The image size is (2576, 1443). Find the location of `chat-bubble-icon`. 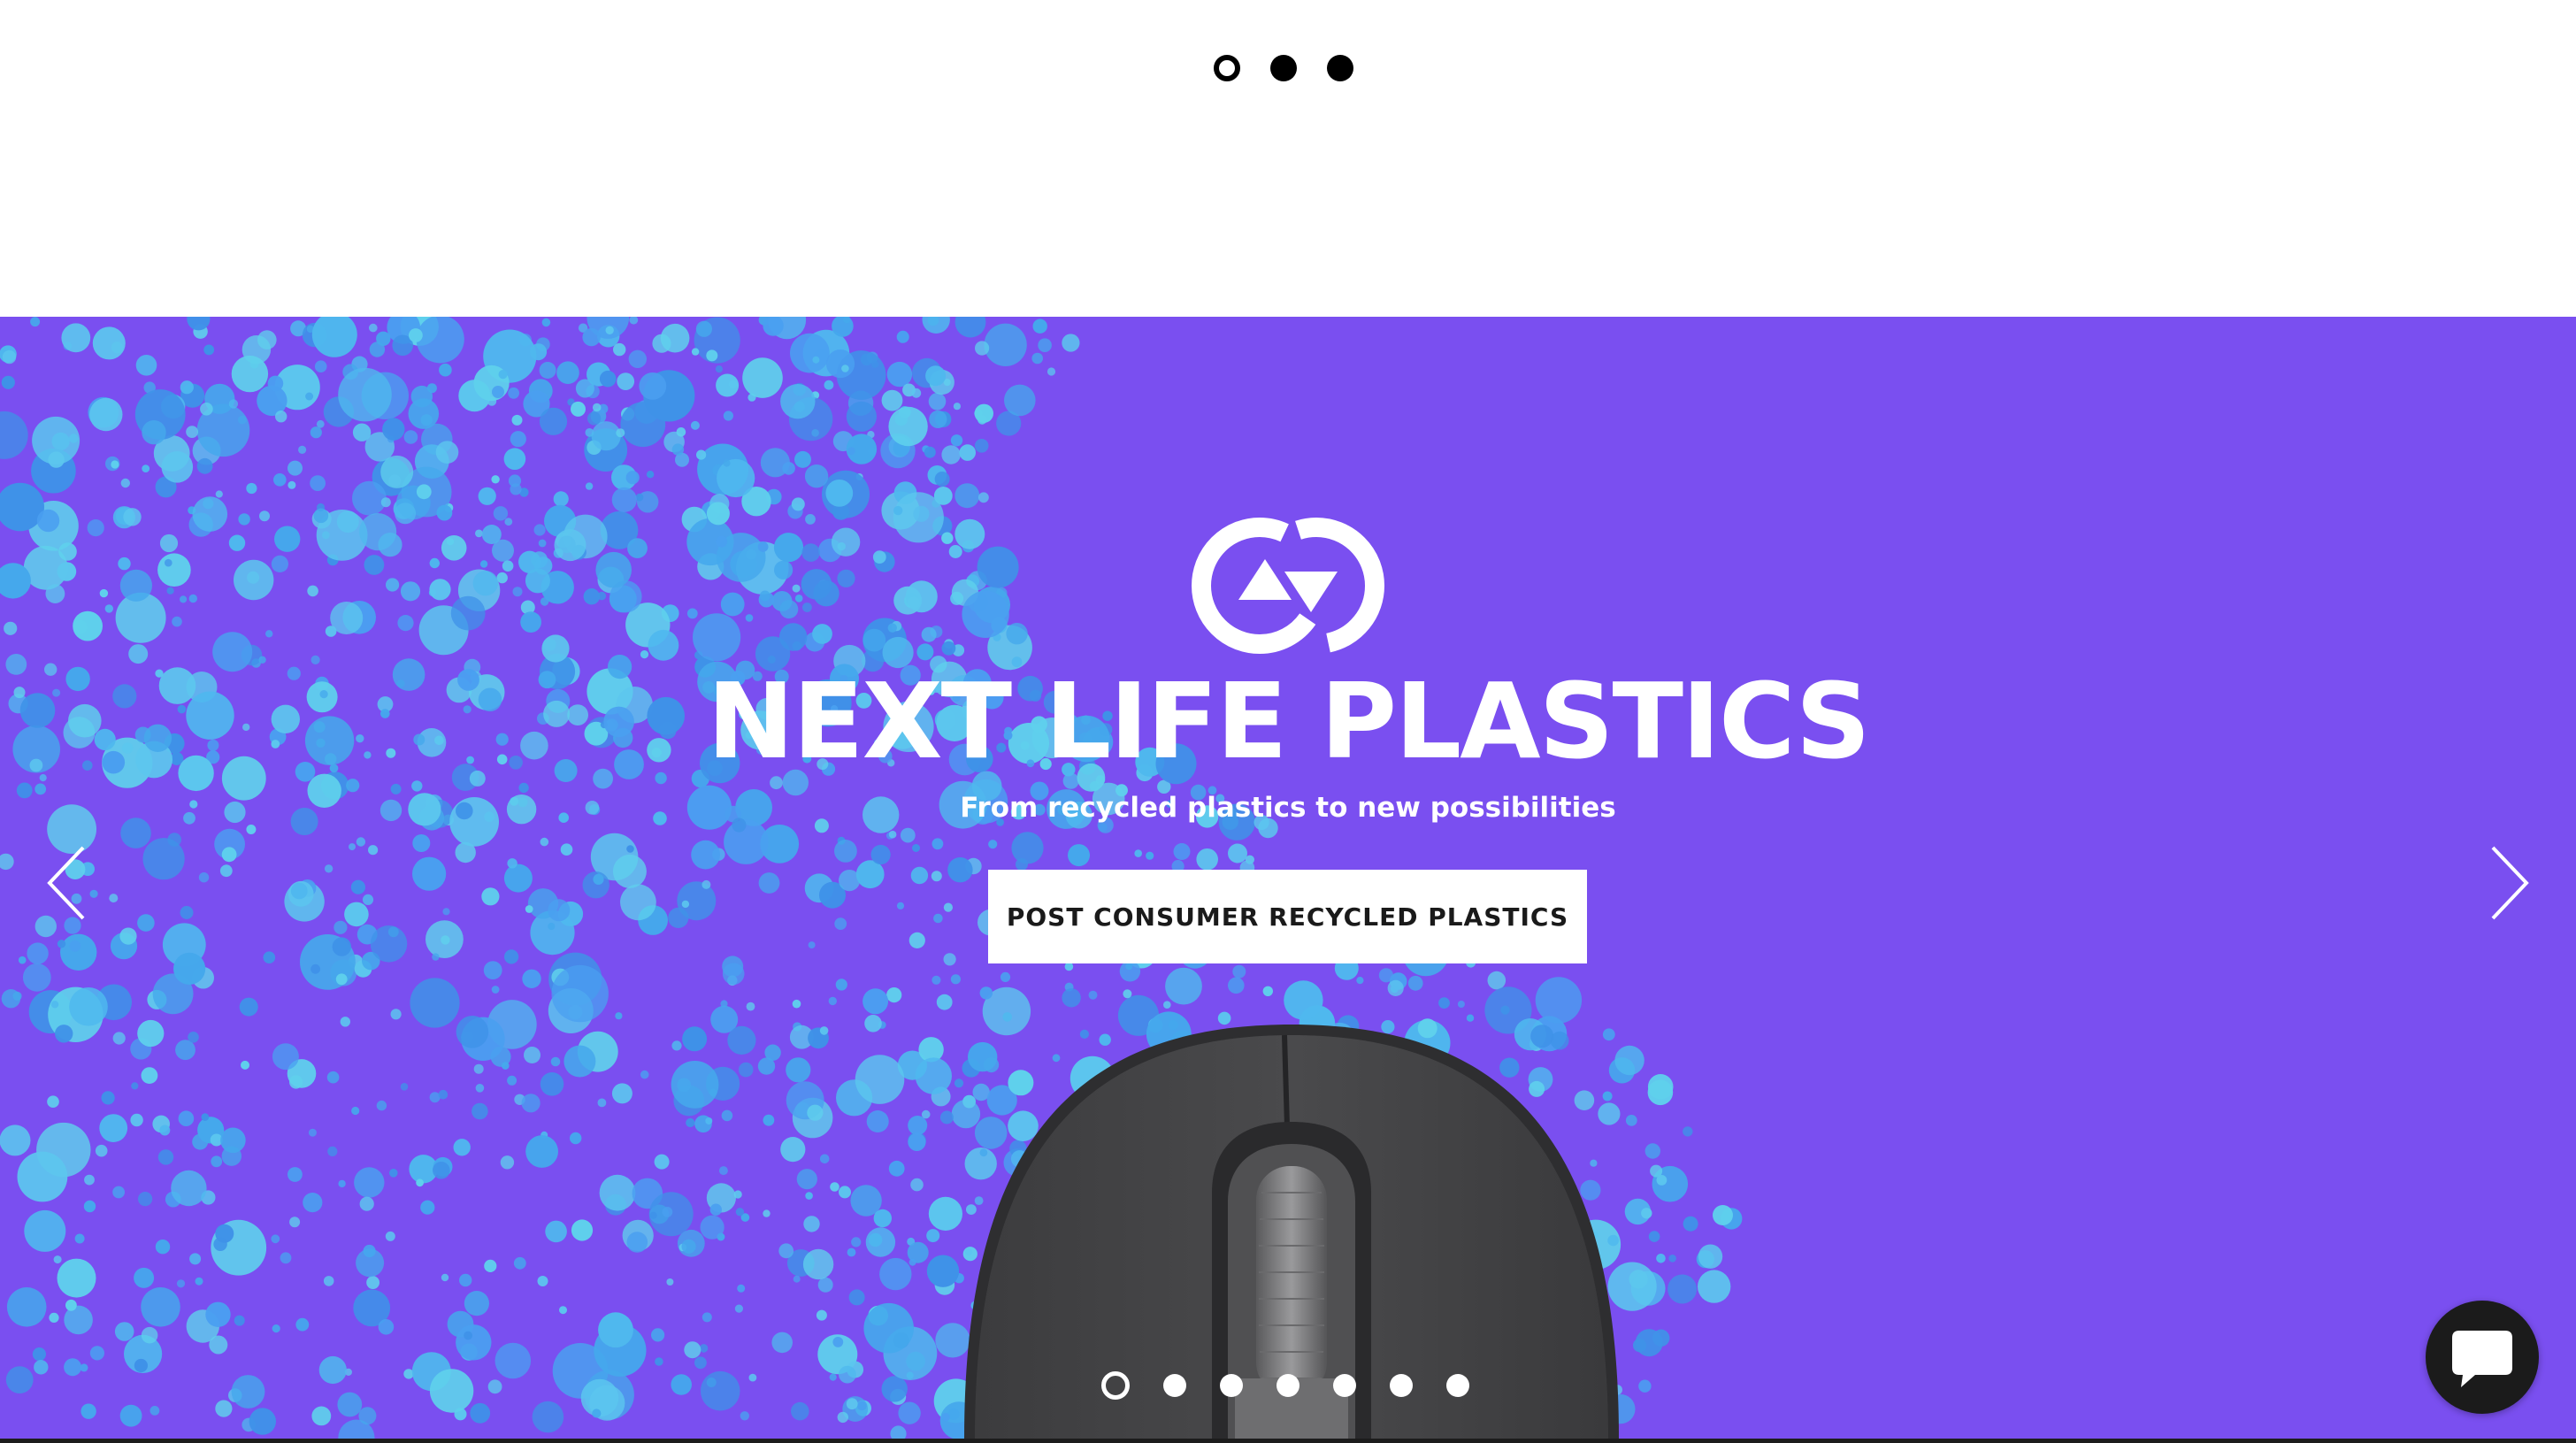

chat-bubble-icon is located at coordinates (2482, 1359).